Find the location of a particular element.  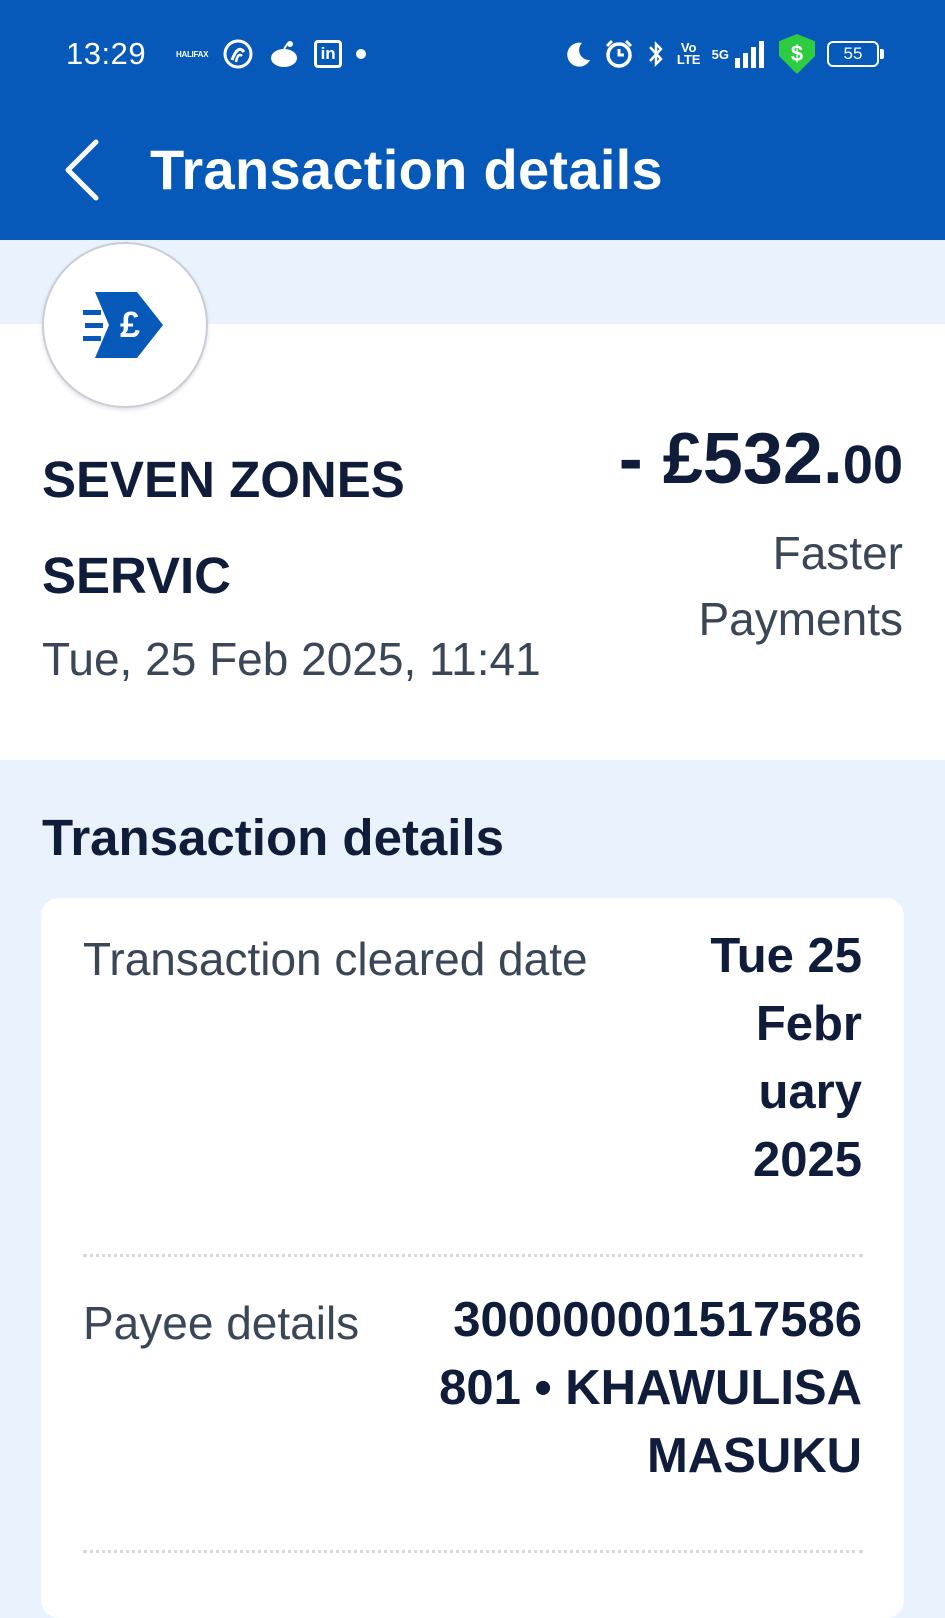

back-button is located at coordinates (82, 170).